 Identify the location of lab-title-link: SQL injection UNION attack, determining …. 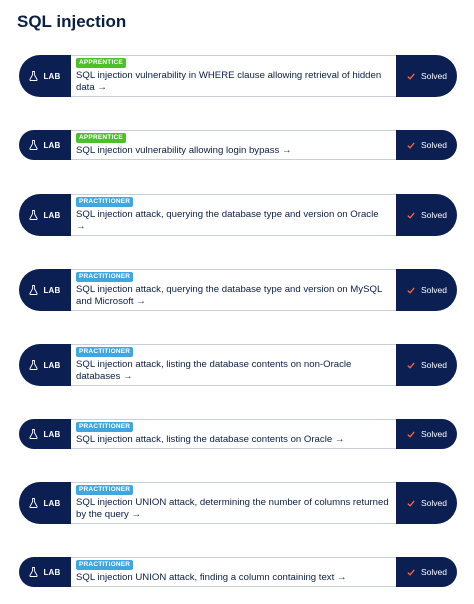
(233, 509).